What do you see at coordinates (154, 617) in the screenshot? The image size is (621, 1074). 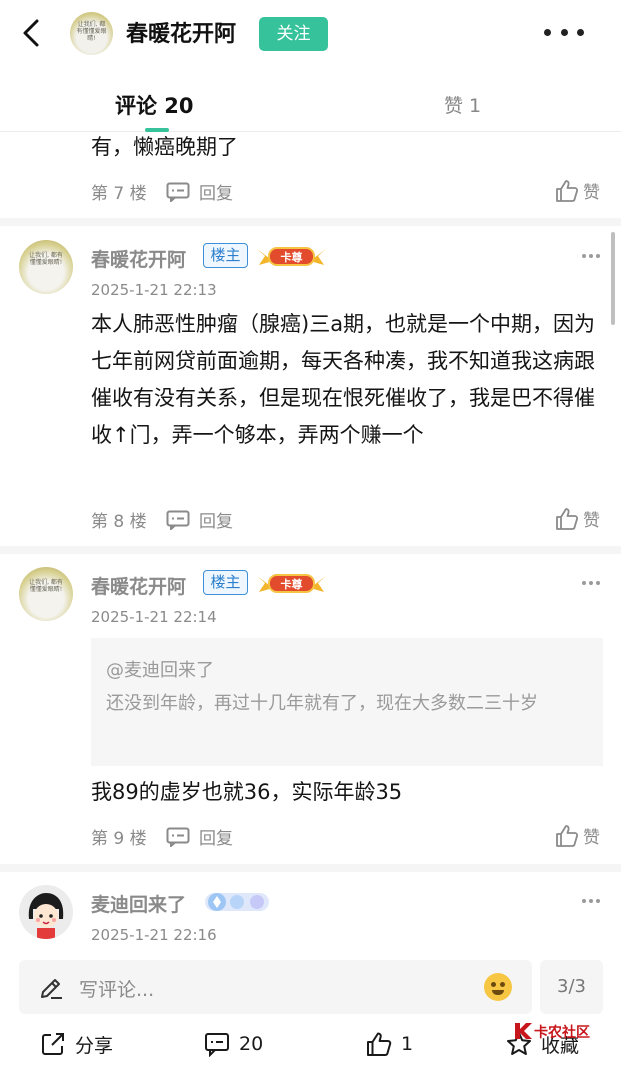 I see `comment-date: 2025-1-21 22:14` at bounding box center [154, 617].